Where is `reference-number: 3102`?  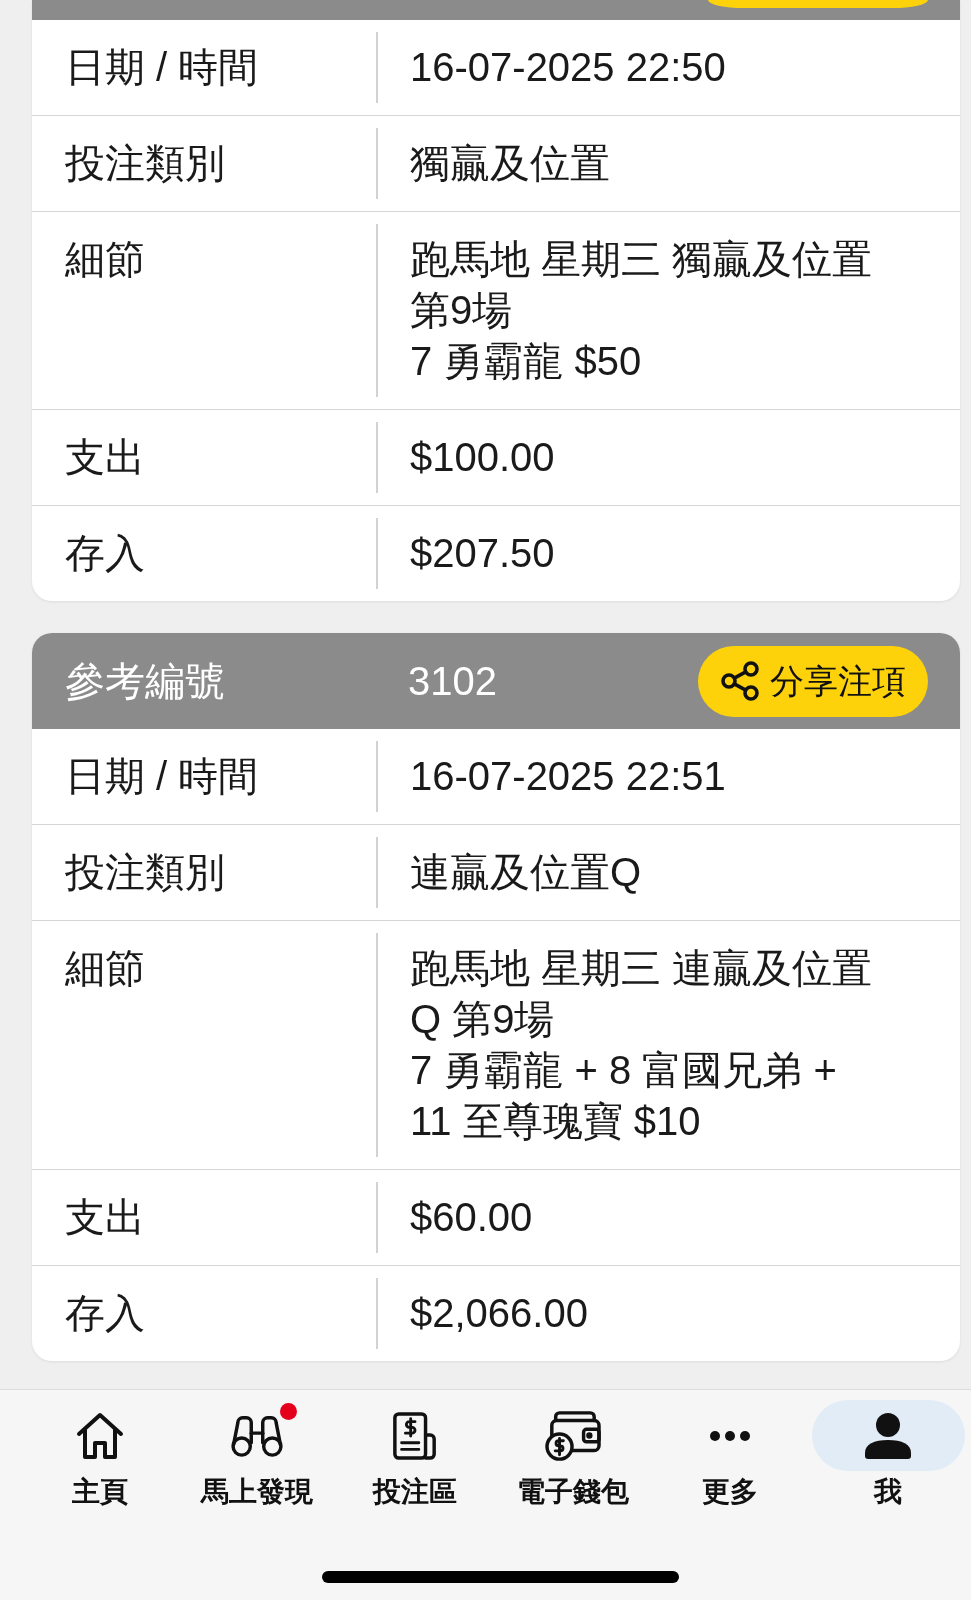
reference-number: 3102 is located at coordinates (452, 681).